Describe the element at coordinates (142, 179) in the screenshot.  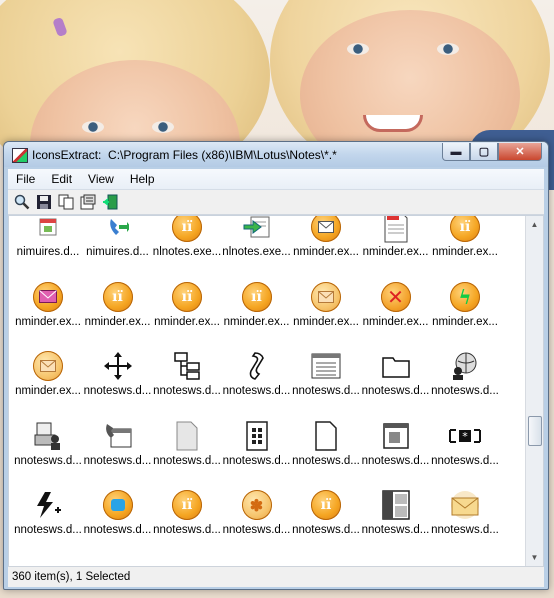
I see `menu-help: Help` at that location.